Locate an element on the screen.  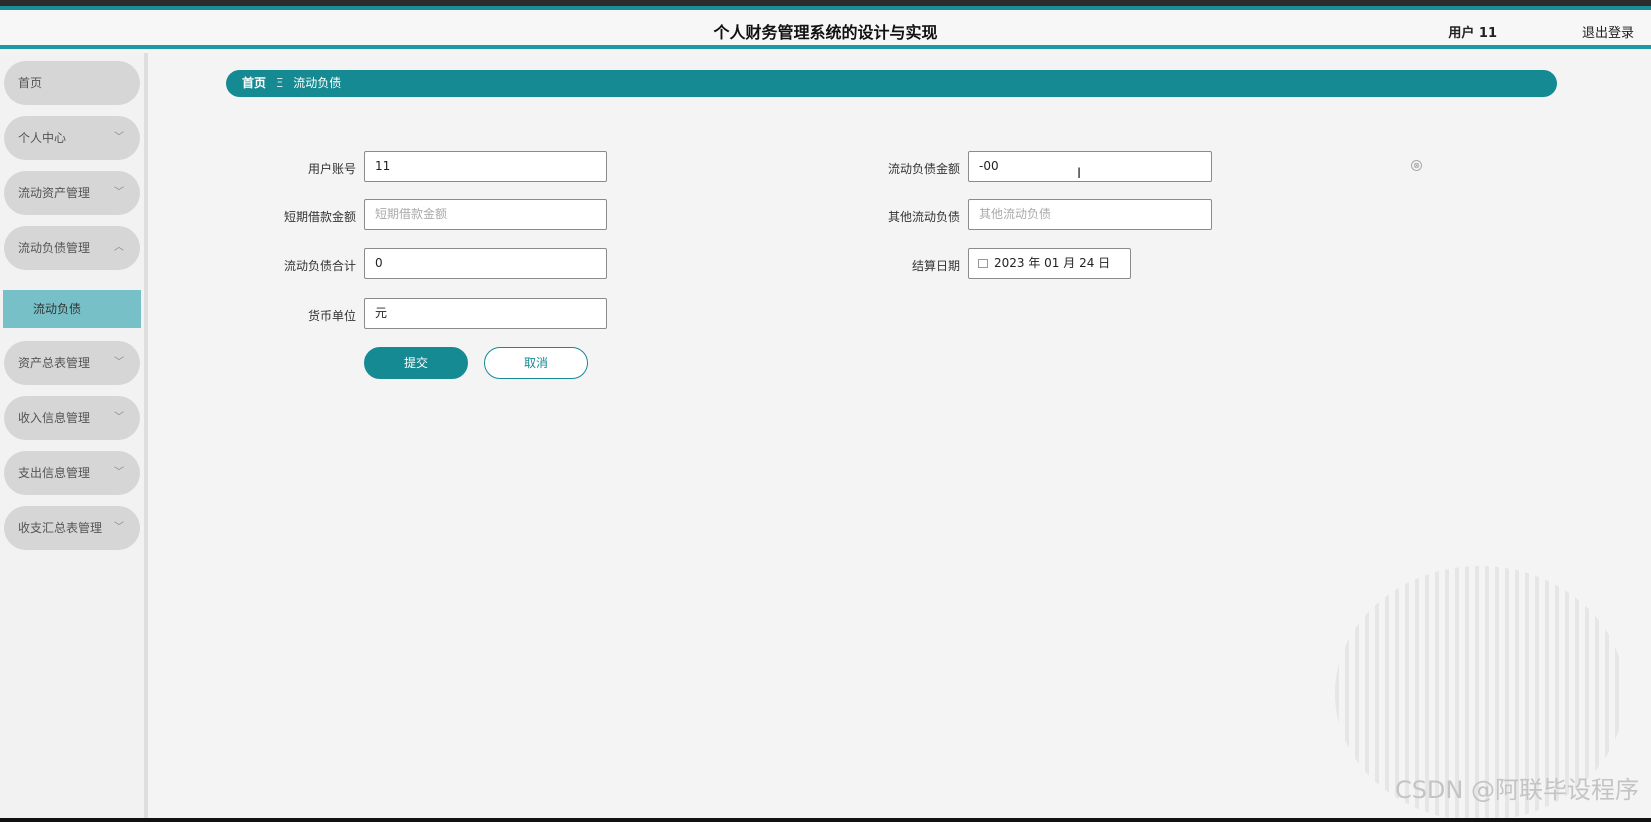
sidebar-item-current-liabilities: 流动负债管理 ︿ is located at coordinates (72, 248).